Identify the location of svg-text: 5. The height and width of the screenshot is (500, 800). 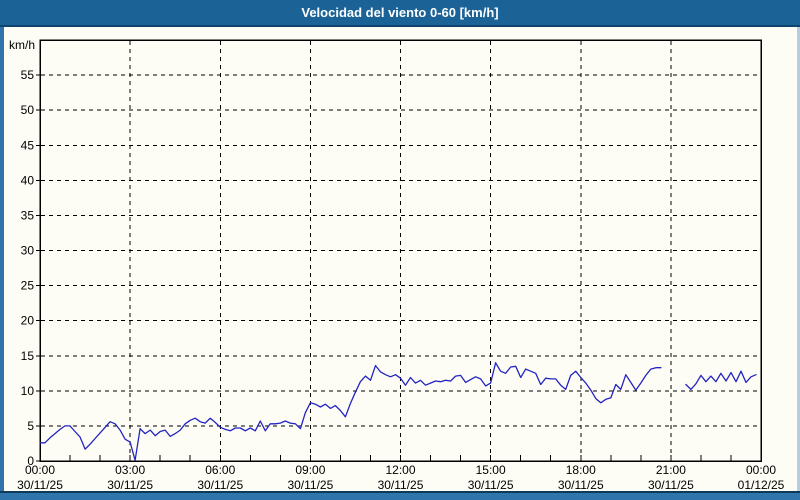
(30, 426).